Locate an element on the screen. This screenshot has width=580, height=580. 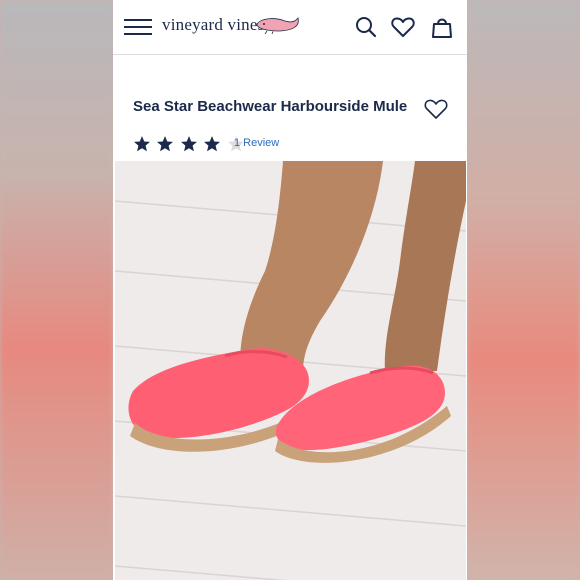
brand-logo-text: vineyard vines is located at coordinates (213, 25).